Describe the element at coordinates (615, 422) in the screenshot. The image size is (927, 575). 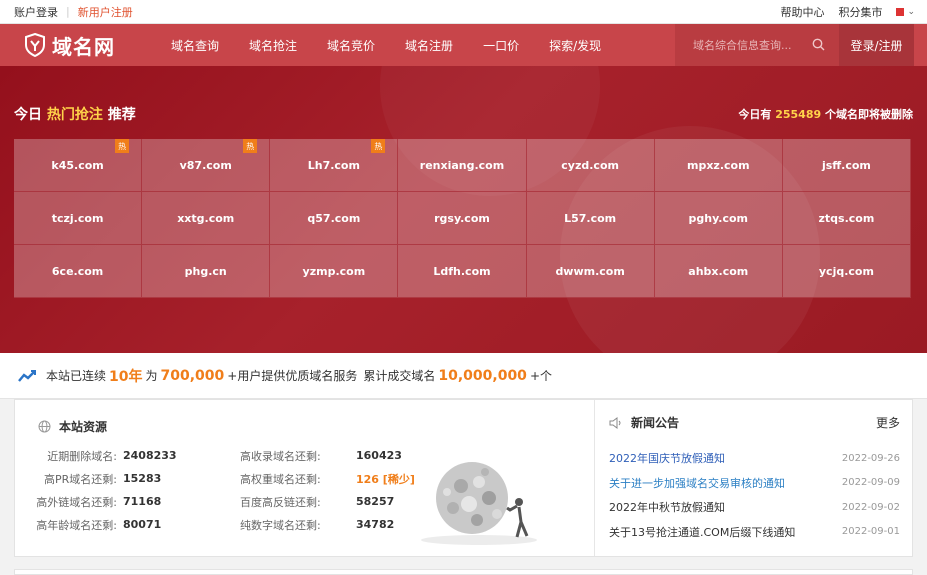
I see `speaker-icon` at that location.